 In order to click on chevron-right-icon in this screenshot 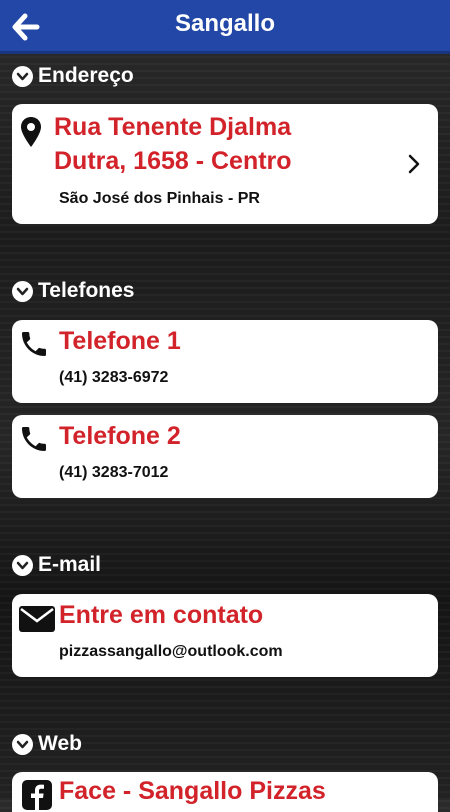, I will do `click(414, 164)`.